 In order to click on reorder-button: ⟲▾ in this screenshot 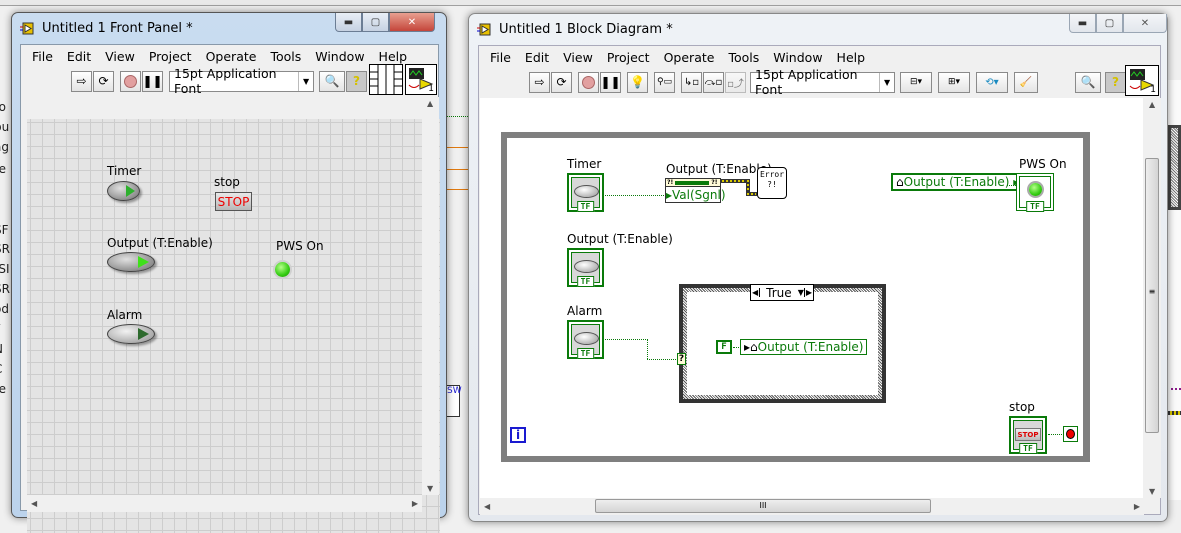, I will do `click(992, 82)`.